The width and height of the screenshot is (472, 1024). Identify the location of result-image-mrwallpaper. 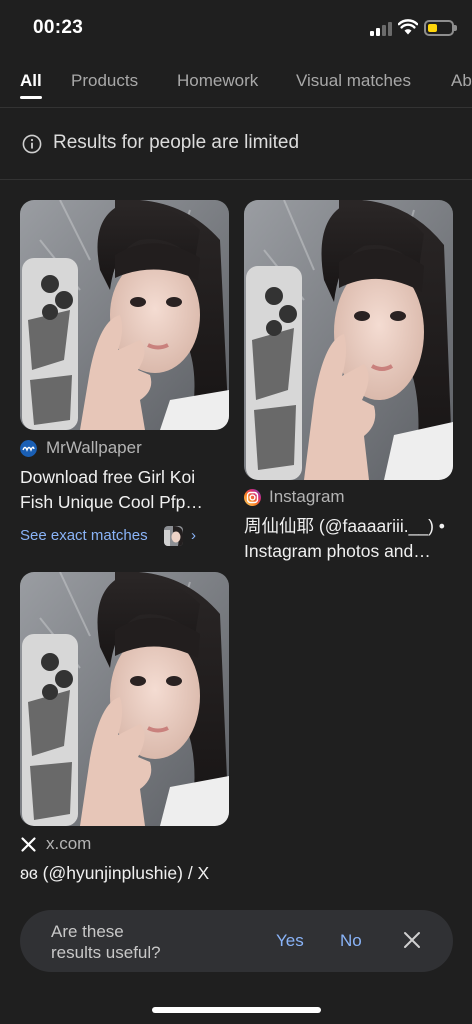
(124, 315).